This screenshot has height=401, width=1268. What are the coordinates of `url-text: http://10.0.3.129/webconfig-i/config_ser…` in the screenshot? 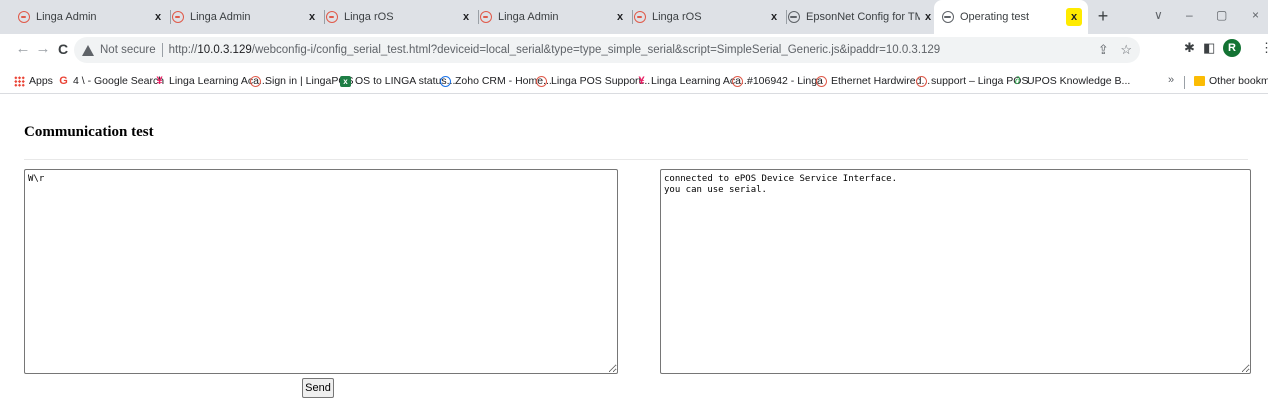 It's located at (555, 50).